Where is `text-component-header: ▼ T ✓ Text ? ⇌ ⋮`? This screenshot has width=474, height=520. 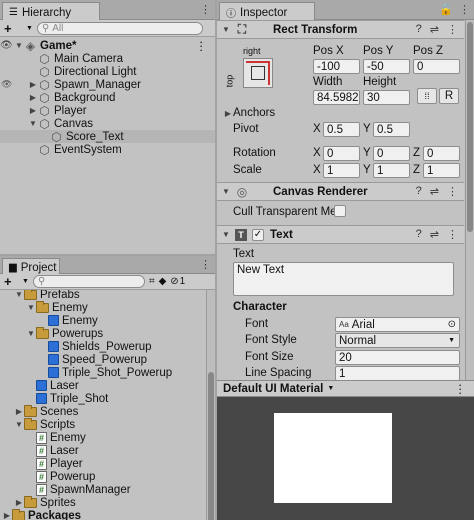 text-component-header: ▼ T ✓ Text ? ⇌ ⋮ is located at coordinates (340, 234).